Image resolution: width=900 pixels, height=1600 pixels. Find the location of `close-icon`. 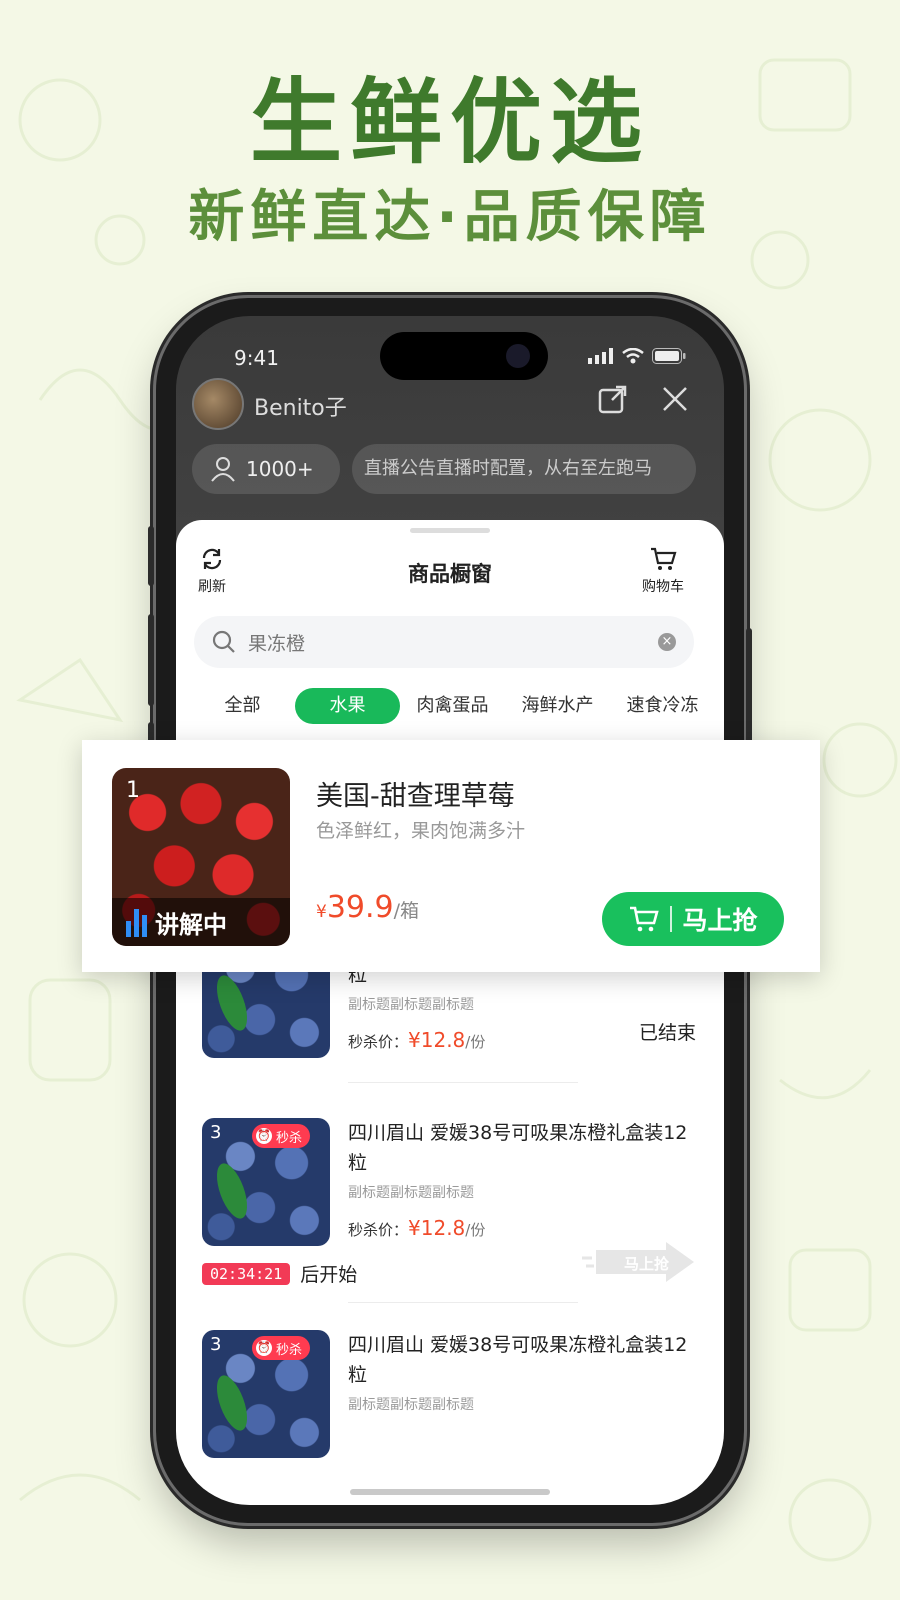

close-icon is located at coordinates (675, 399).